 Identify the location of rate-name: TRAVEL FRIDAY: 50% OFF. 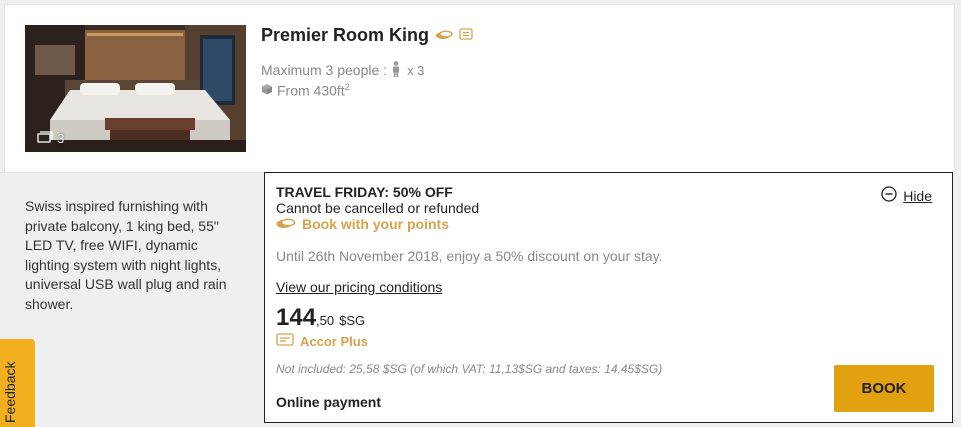
(364, 192).